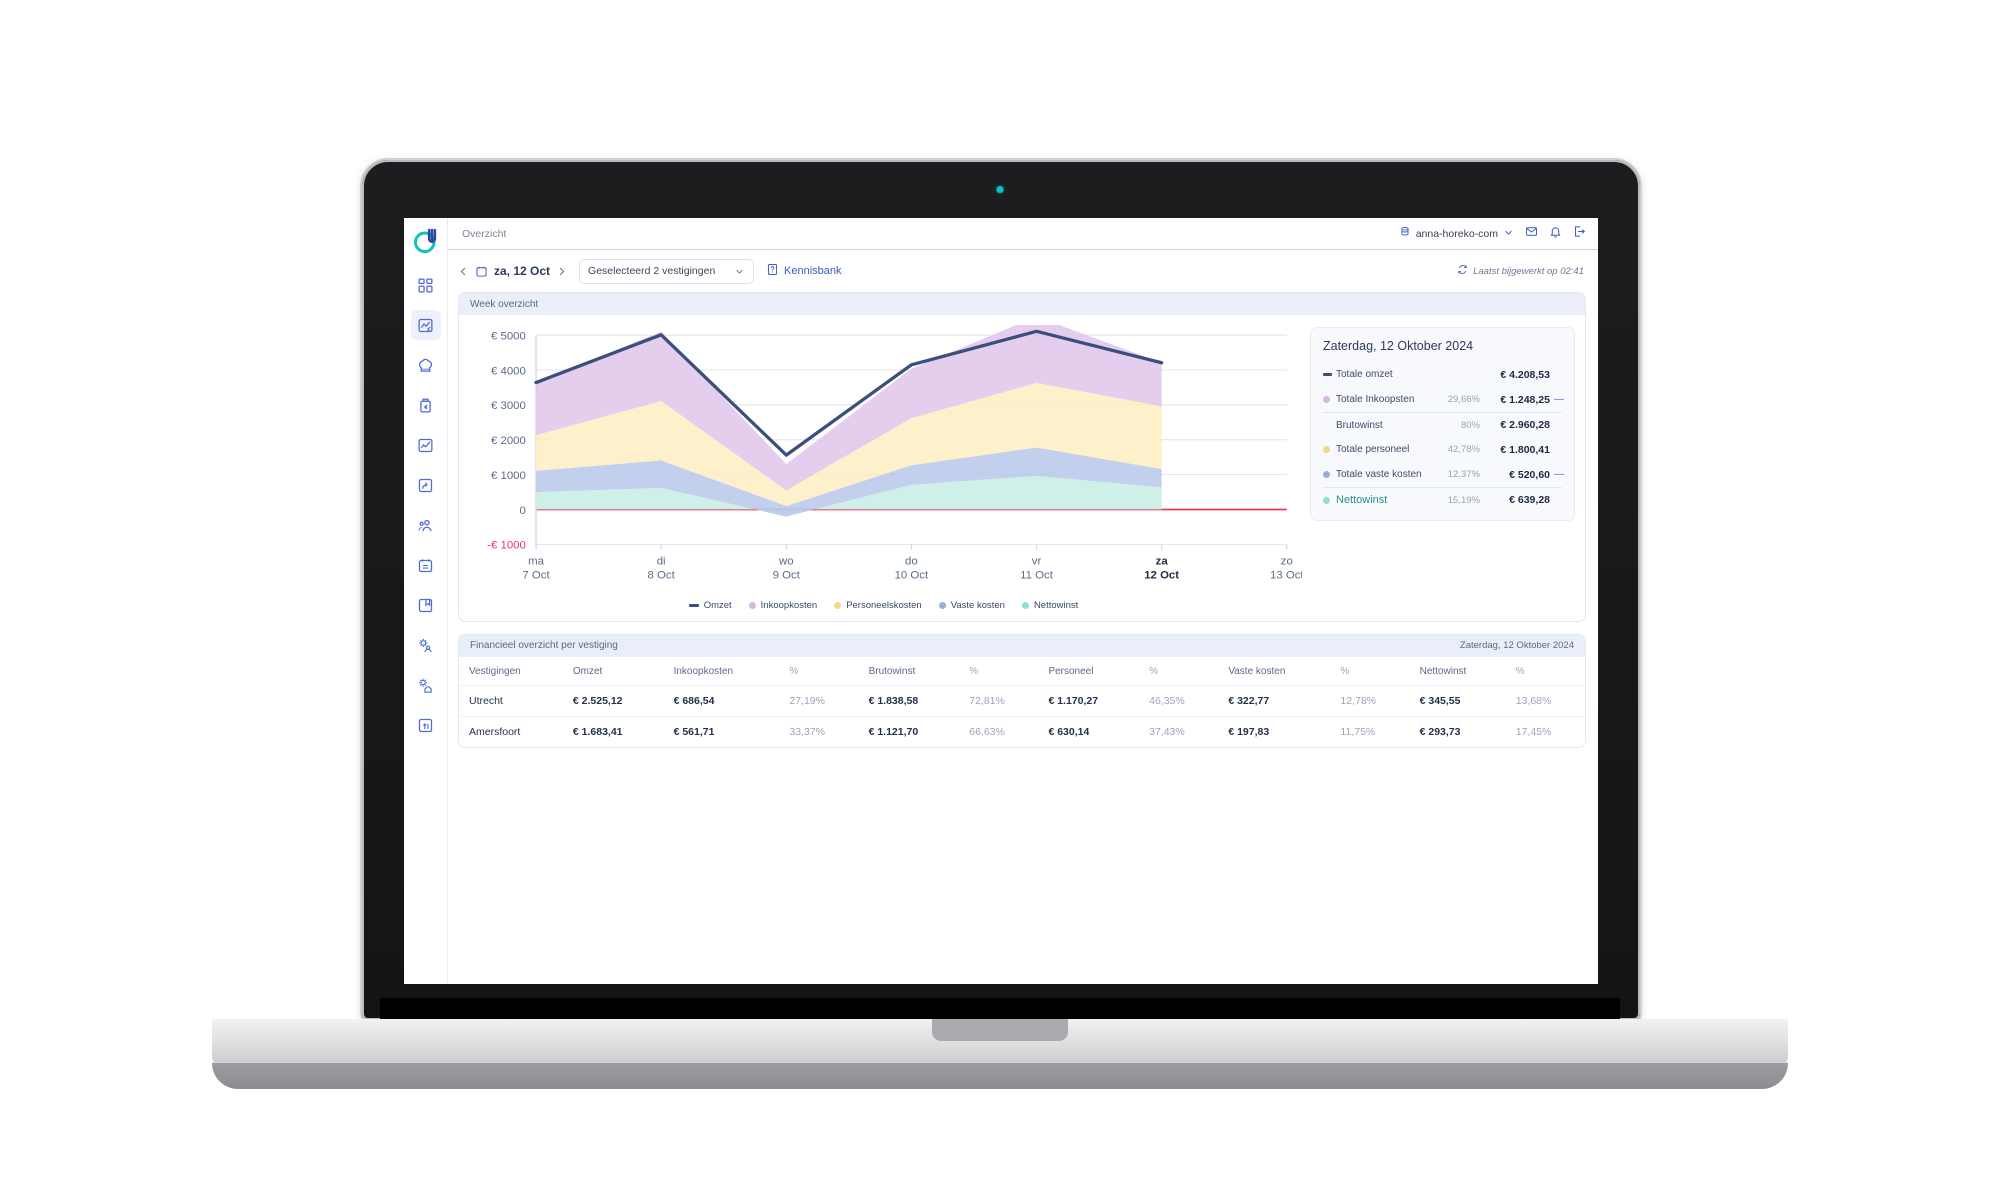 The width and height of the screenshot is (2000, 1200). I want to click on table-cell: 33,37%, so click(807, 731).